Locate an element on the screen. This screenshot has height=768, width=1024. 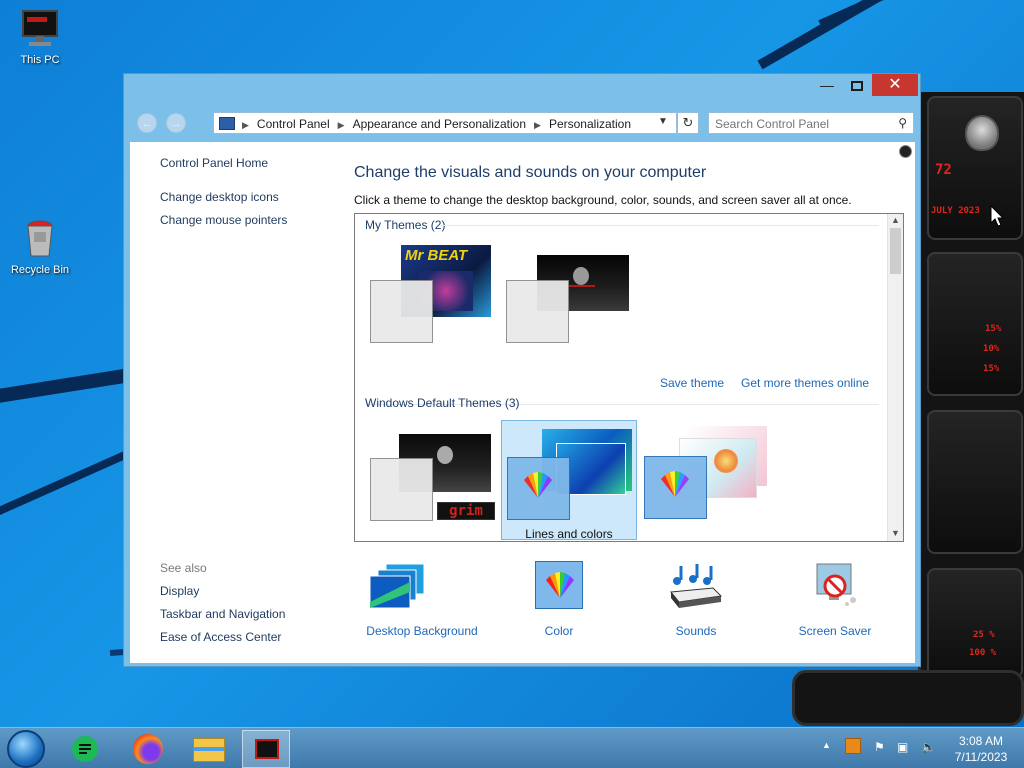
minimize-button: — is located at coordinates (827, 85).